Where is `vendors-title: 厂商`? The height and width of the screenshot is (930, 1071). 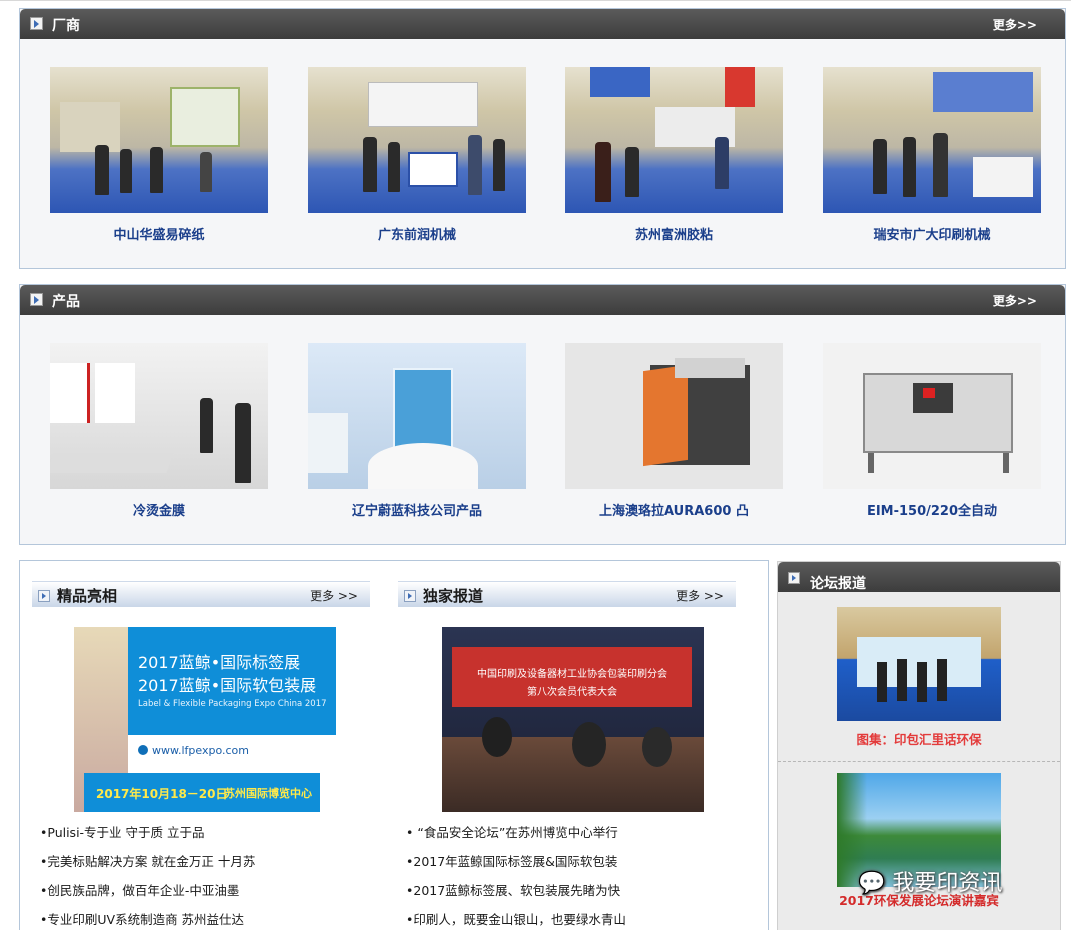 vendors-title: 厂商 is located at coordinates (66, 26).